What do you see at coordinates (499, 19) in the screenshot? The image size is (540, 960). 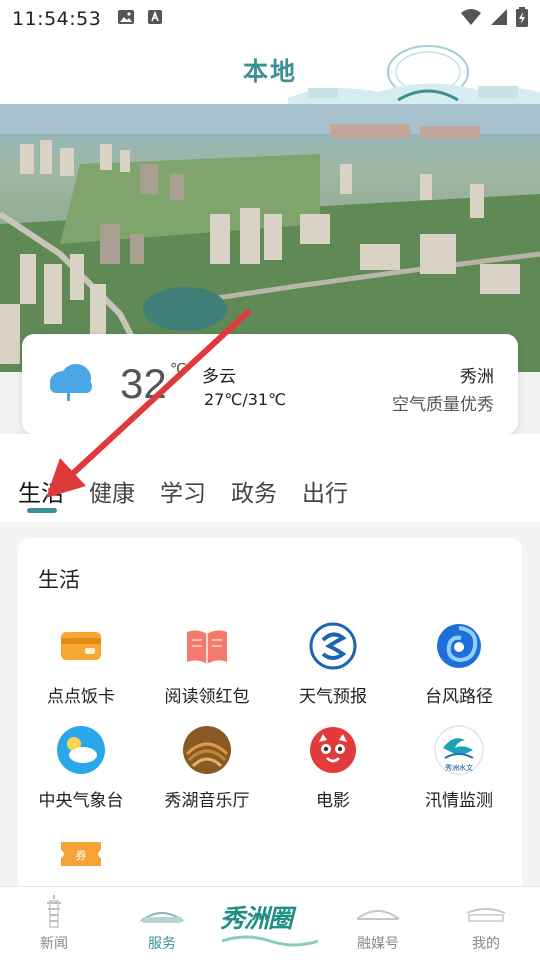 I see `signal-icon` at bounding box center [499, 19].